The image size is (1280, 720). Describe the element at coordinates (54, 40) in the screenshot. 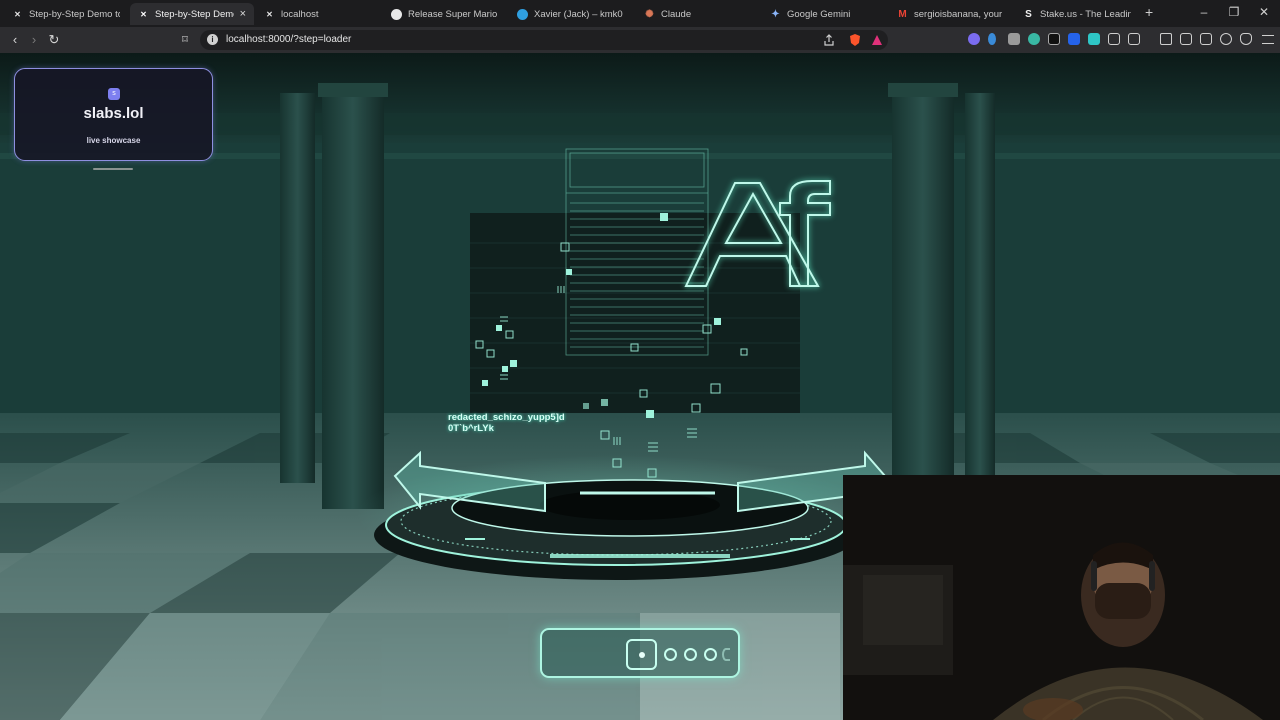

I see `reload-icon: ↻` at that location.